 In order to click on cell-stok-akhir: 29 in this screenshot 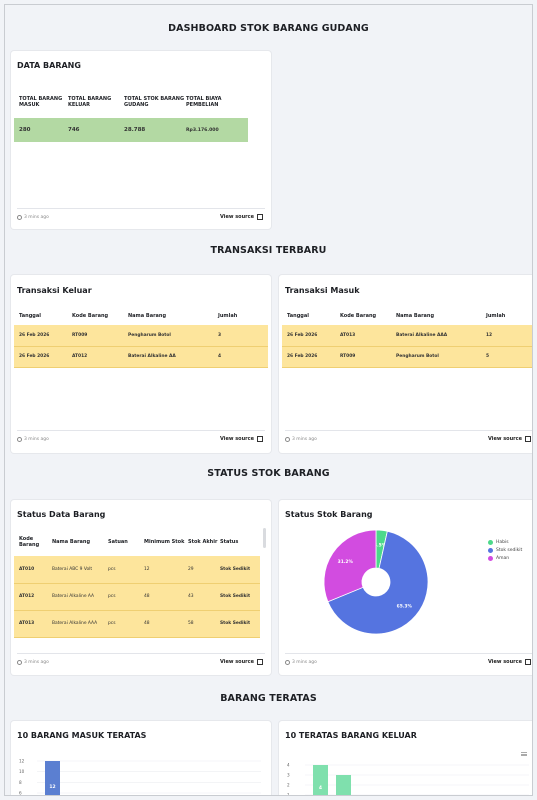, I will do `click(204, 570)`.